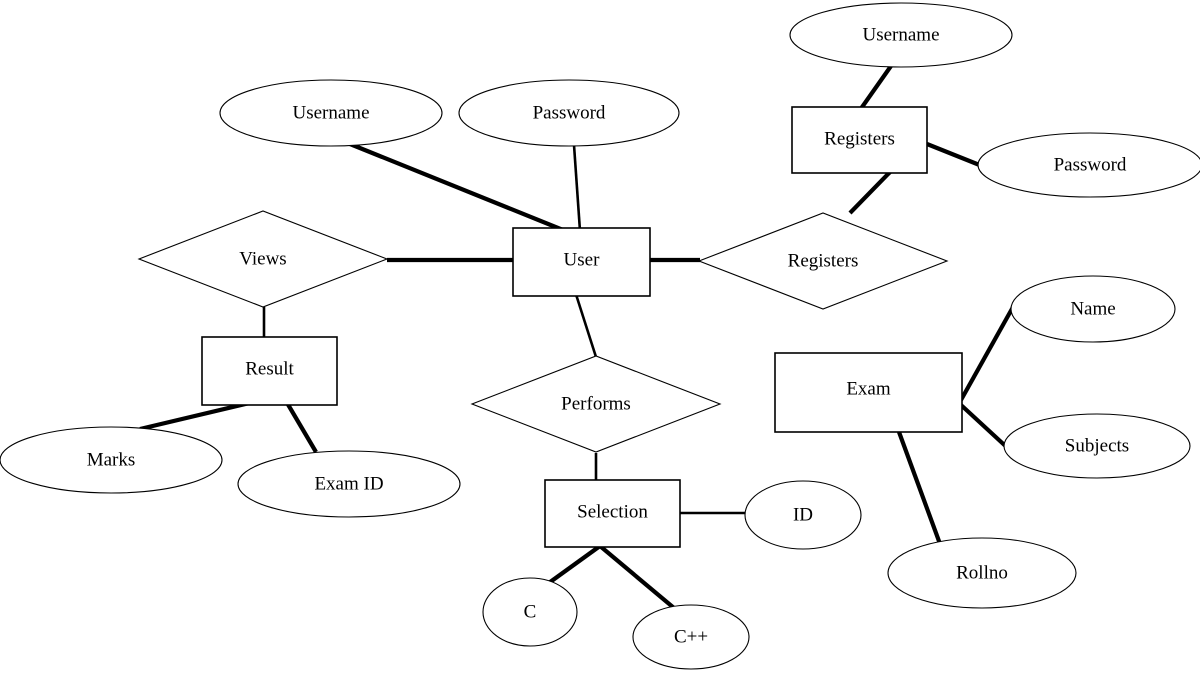  I want to click on entity-label: Exam, so click(868, 388).